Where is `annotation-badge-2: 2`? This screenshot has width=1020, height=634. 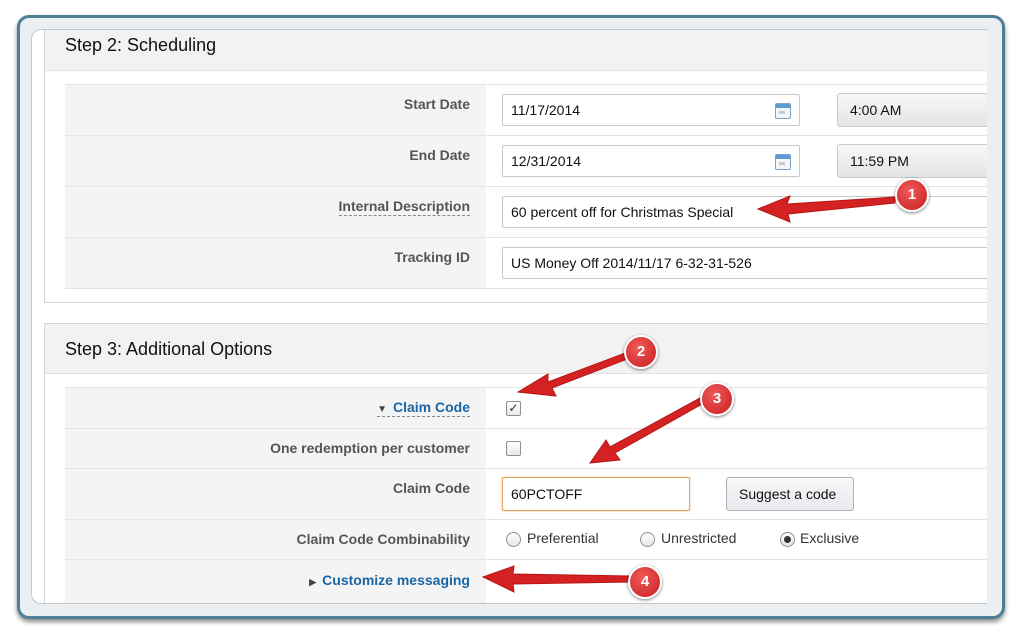
annotation-badge-2: 2 is located at coordinates (641, 352).